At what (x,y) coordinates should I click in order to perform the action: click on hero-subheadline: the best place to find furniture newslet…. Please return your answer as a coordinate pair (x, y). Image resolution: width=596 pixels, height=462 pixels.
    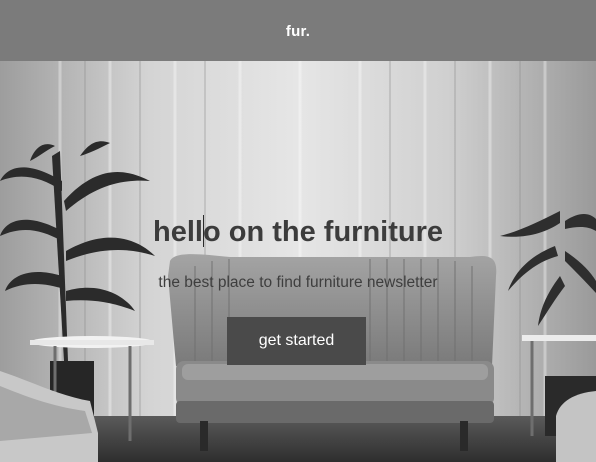
    Looking at the image, I should click on (298, 282).